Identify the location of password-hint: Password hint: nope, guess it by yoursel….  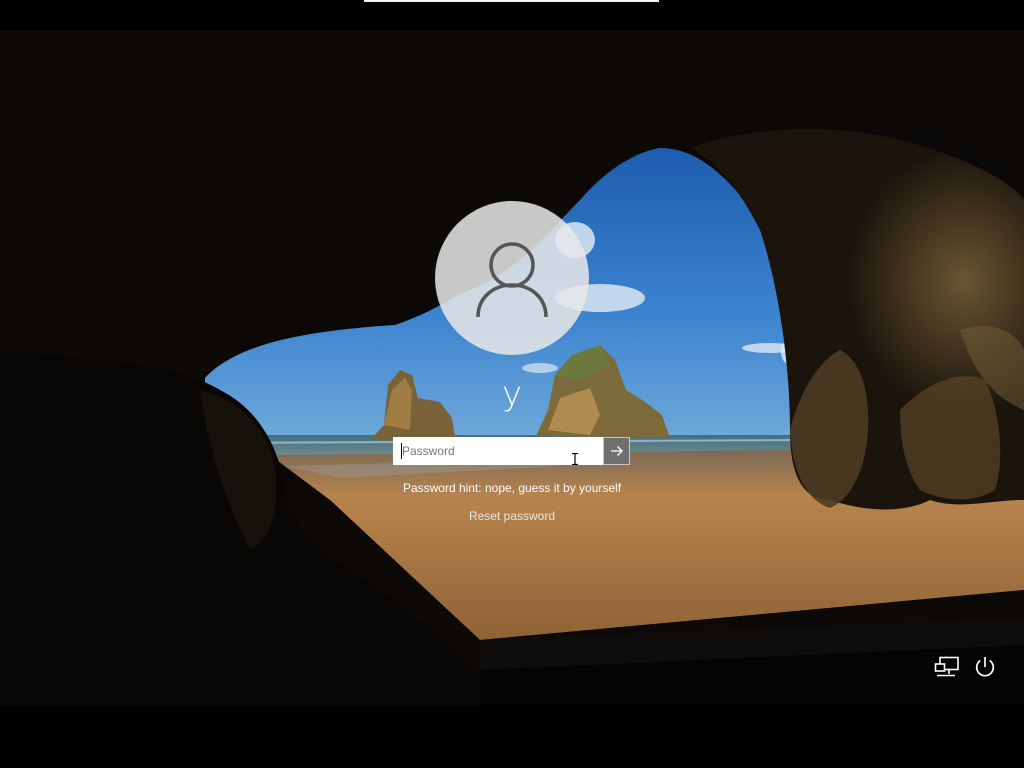
(512, 488).